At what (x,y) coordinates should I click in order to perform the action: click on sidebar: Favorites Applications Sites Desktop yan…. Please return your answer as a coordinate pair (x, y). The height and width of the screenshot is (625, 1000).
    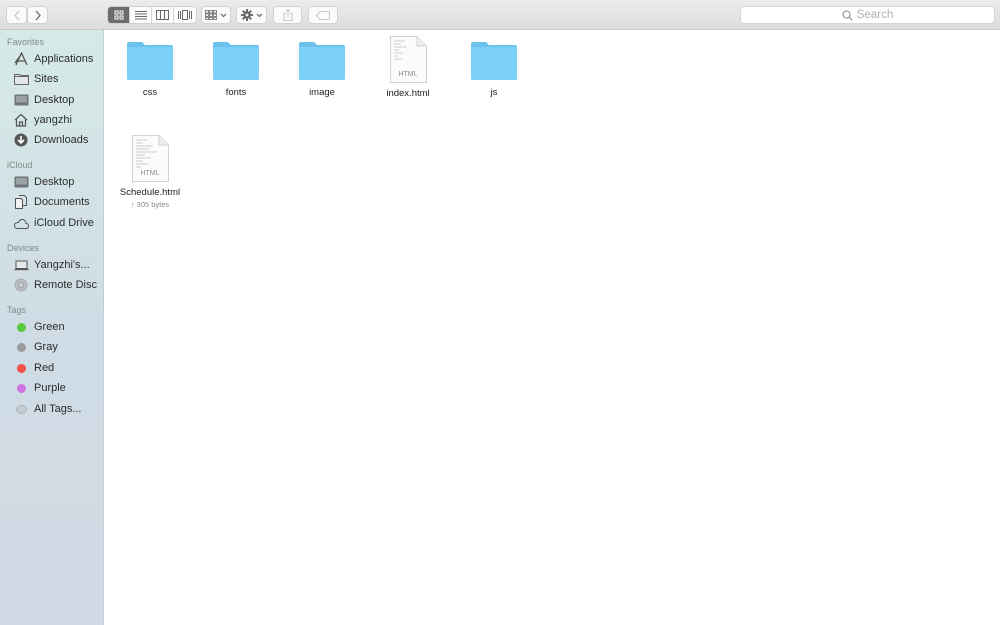
    Looking at the image, I should click on (52, 327).